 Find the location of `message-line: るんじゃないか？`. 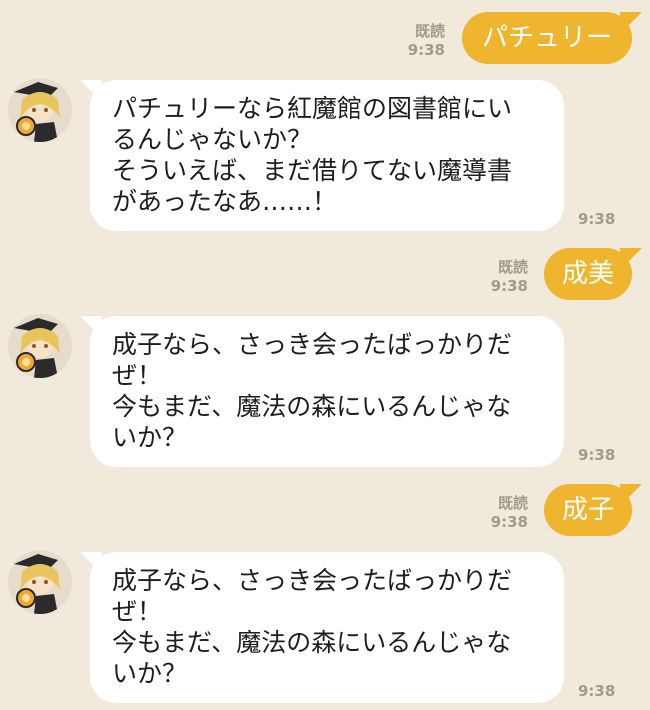

message-line: るんじゃないか？ is located at coordinates (212, 139).